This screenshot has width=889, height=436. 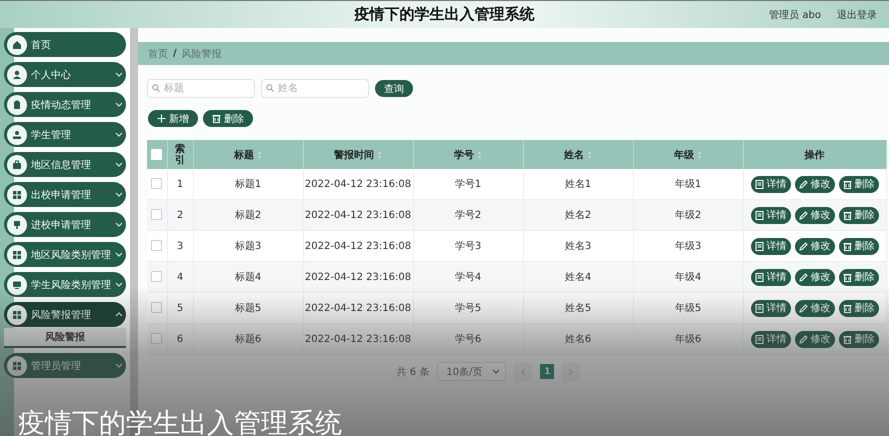 I want to click on query-button: 查询, so click(x=394, y=88).